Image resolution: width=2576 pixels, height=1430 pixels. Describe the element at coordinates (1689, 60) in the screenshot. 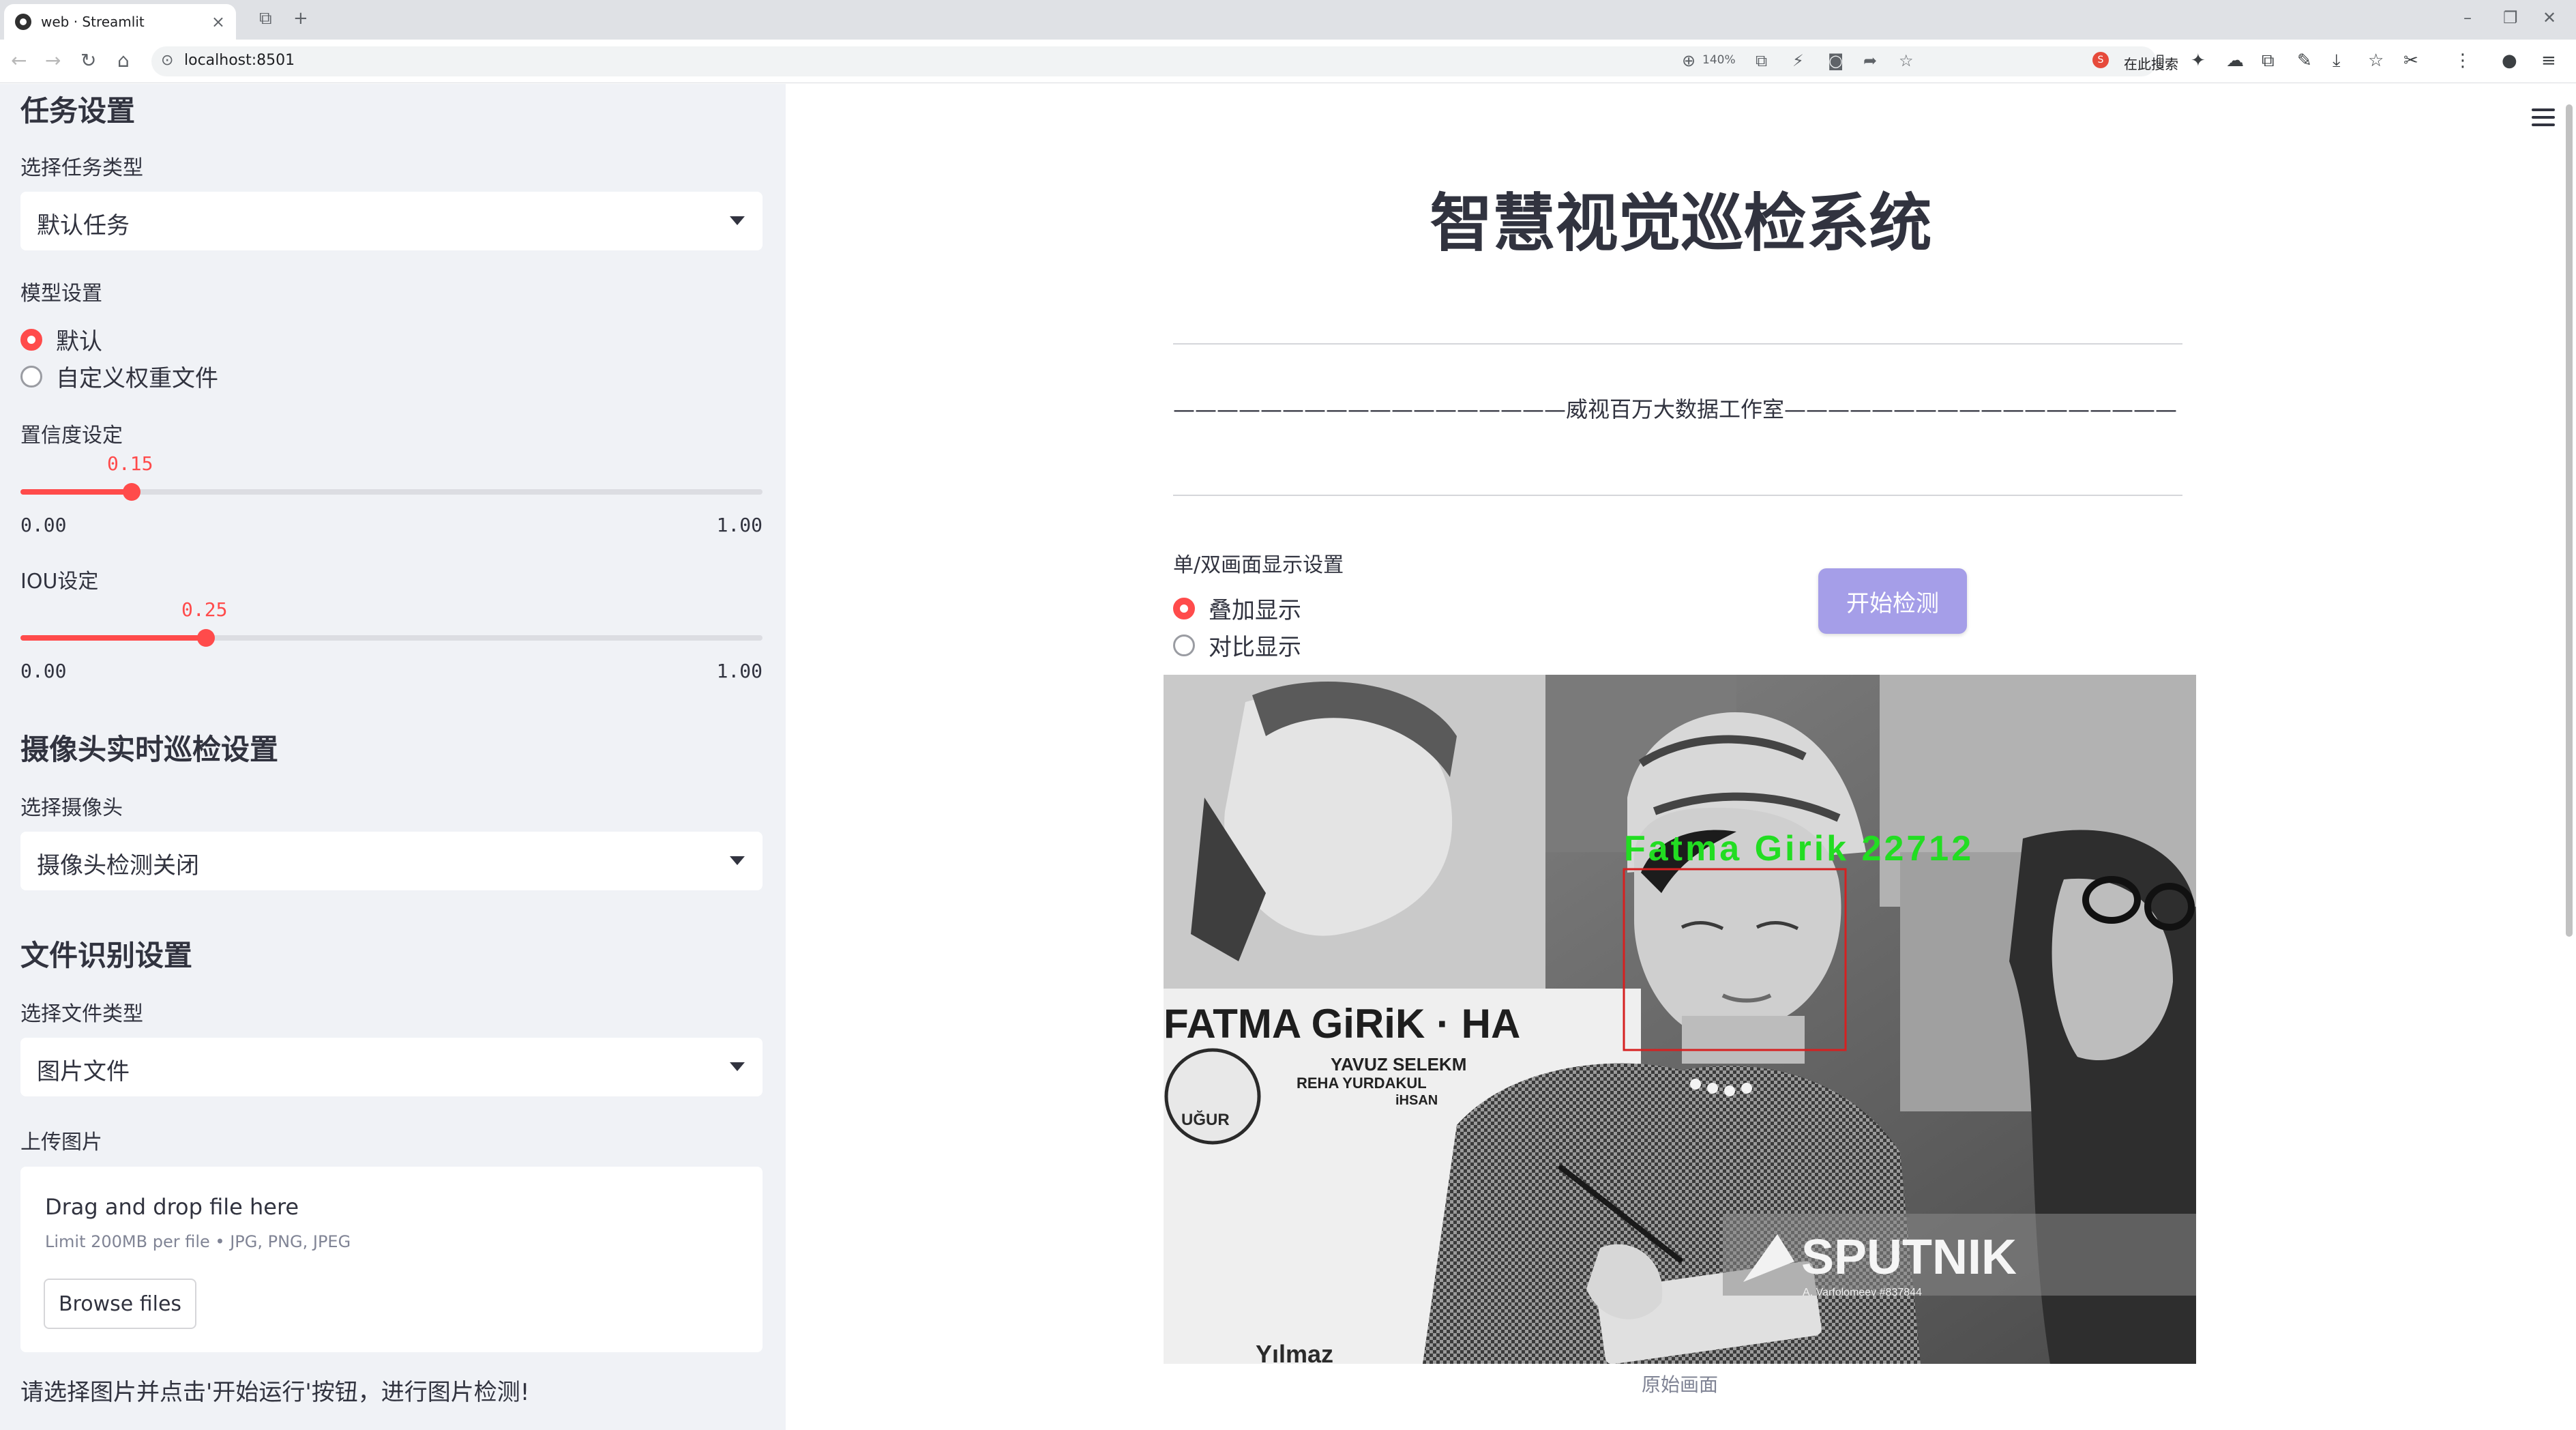

I see `zoom-icon: ⊕` at that location.